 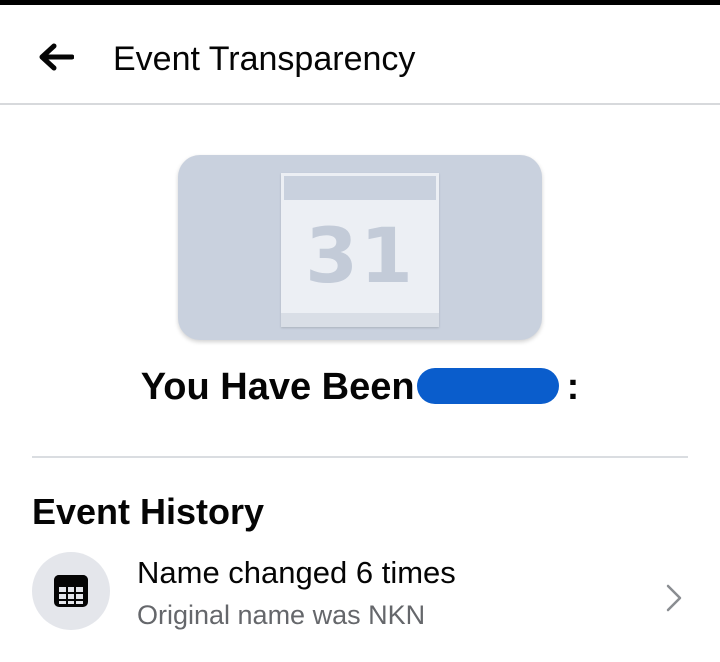 What do you see at coordinates (148, 511) in the screenshot?
I see `event-history-heading: Event History` at bounding box center [148, 511].